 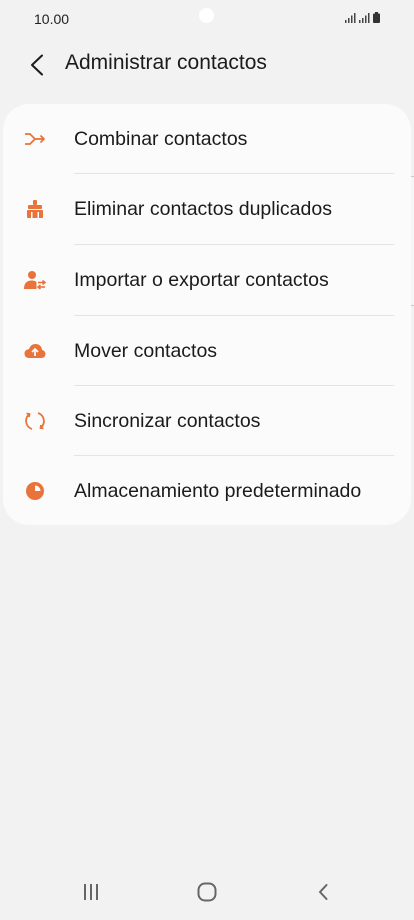 I want to click on menu-item-import-export: Importar o exportar contactos, so click(x=207, y=280).